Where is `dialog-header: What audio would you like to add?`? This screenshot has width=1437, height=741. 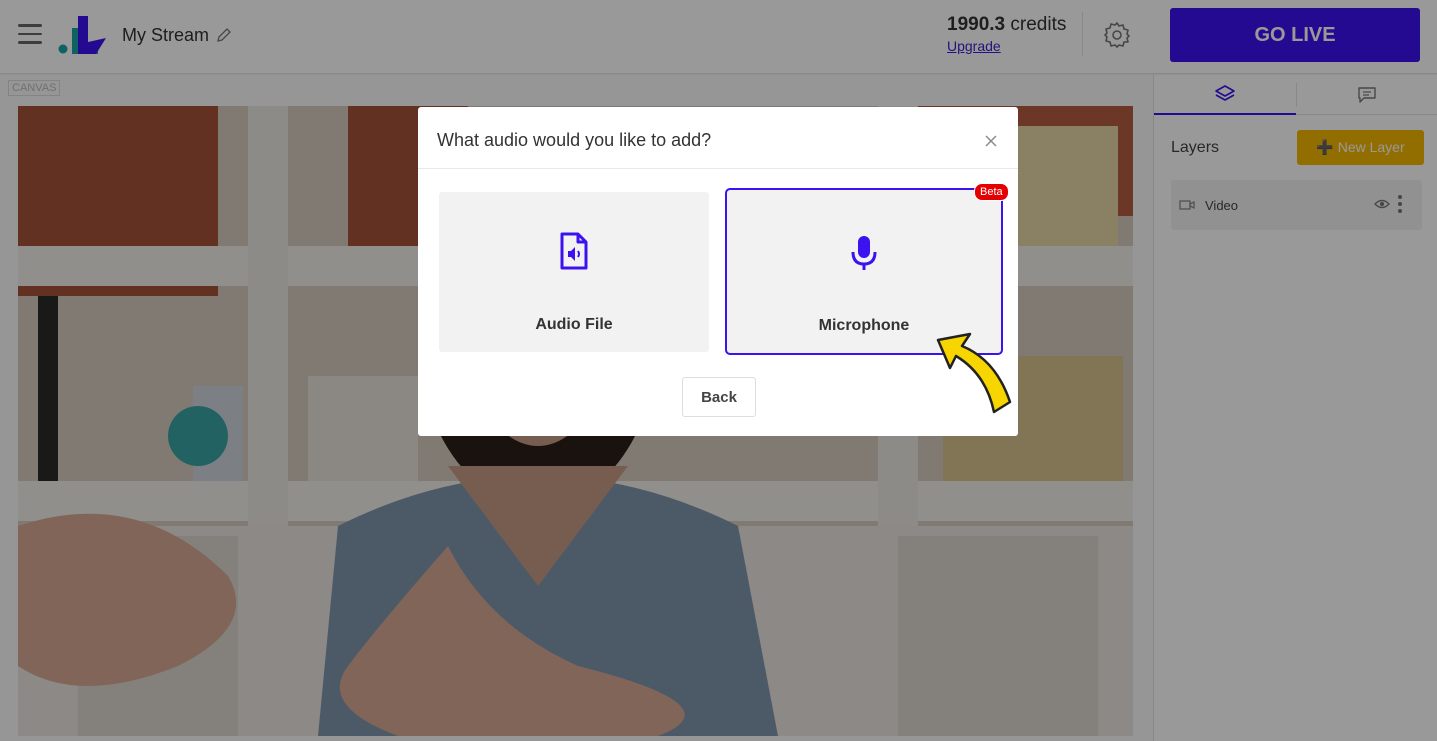
dialog-header: What audio would you like to add? is located at coordinates (718, 138).